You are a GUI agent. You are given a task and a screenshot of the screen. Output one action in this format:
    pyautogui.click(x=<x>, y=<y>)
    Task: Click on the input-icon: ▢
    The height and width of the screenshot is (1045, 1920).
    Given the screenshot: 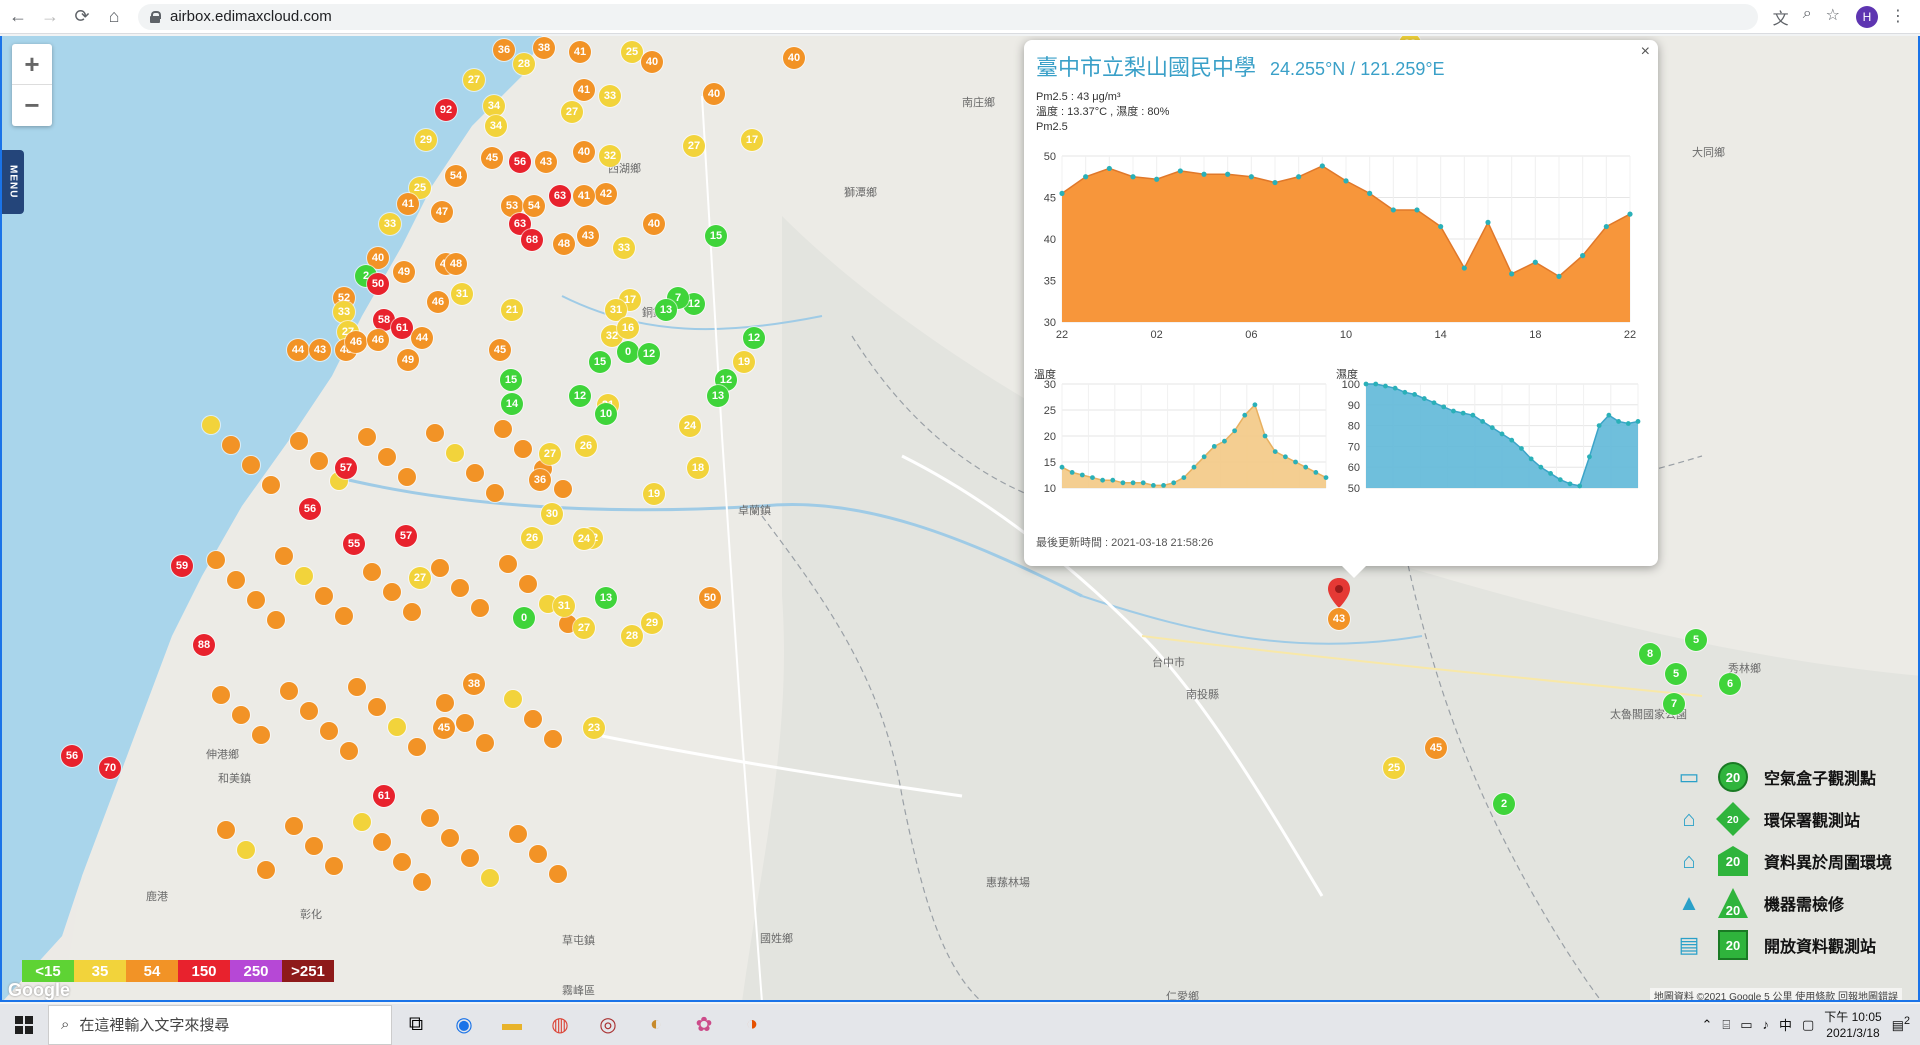 What is the action you would take?
    pyautogui.click(x=1808, y=1025)
    